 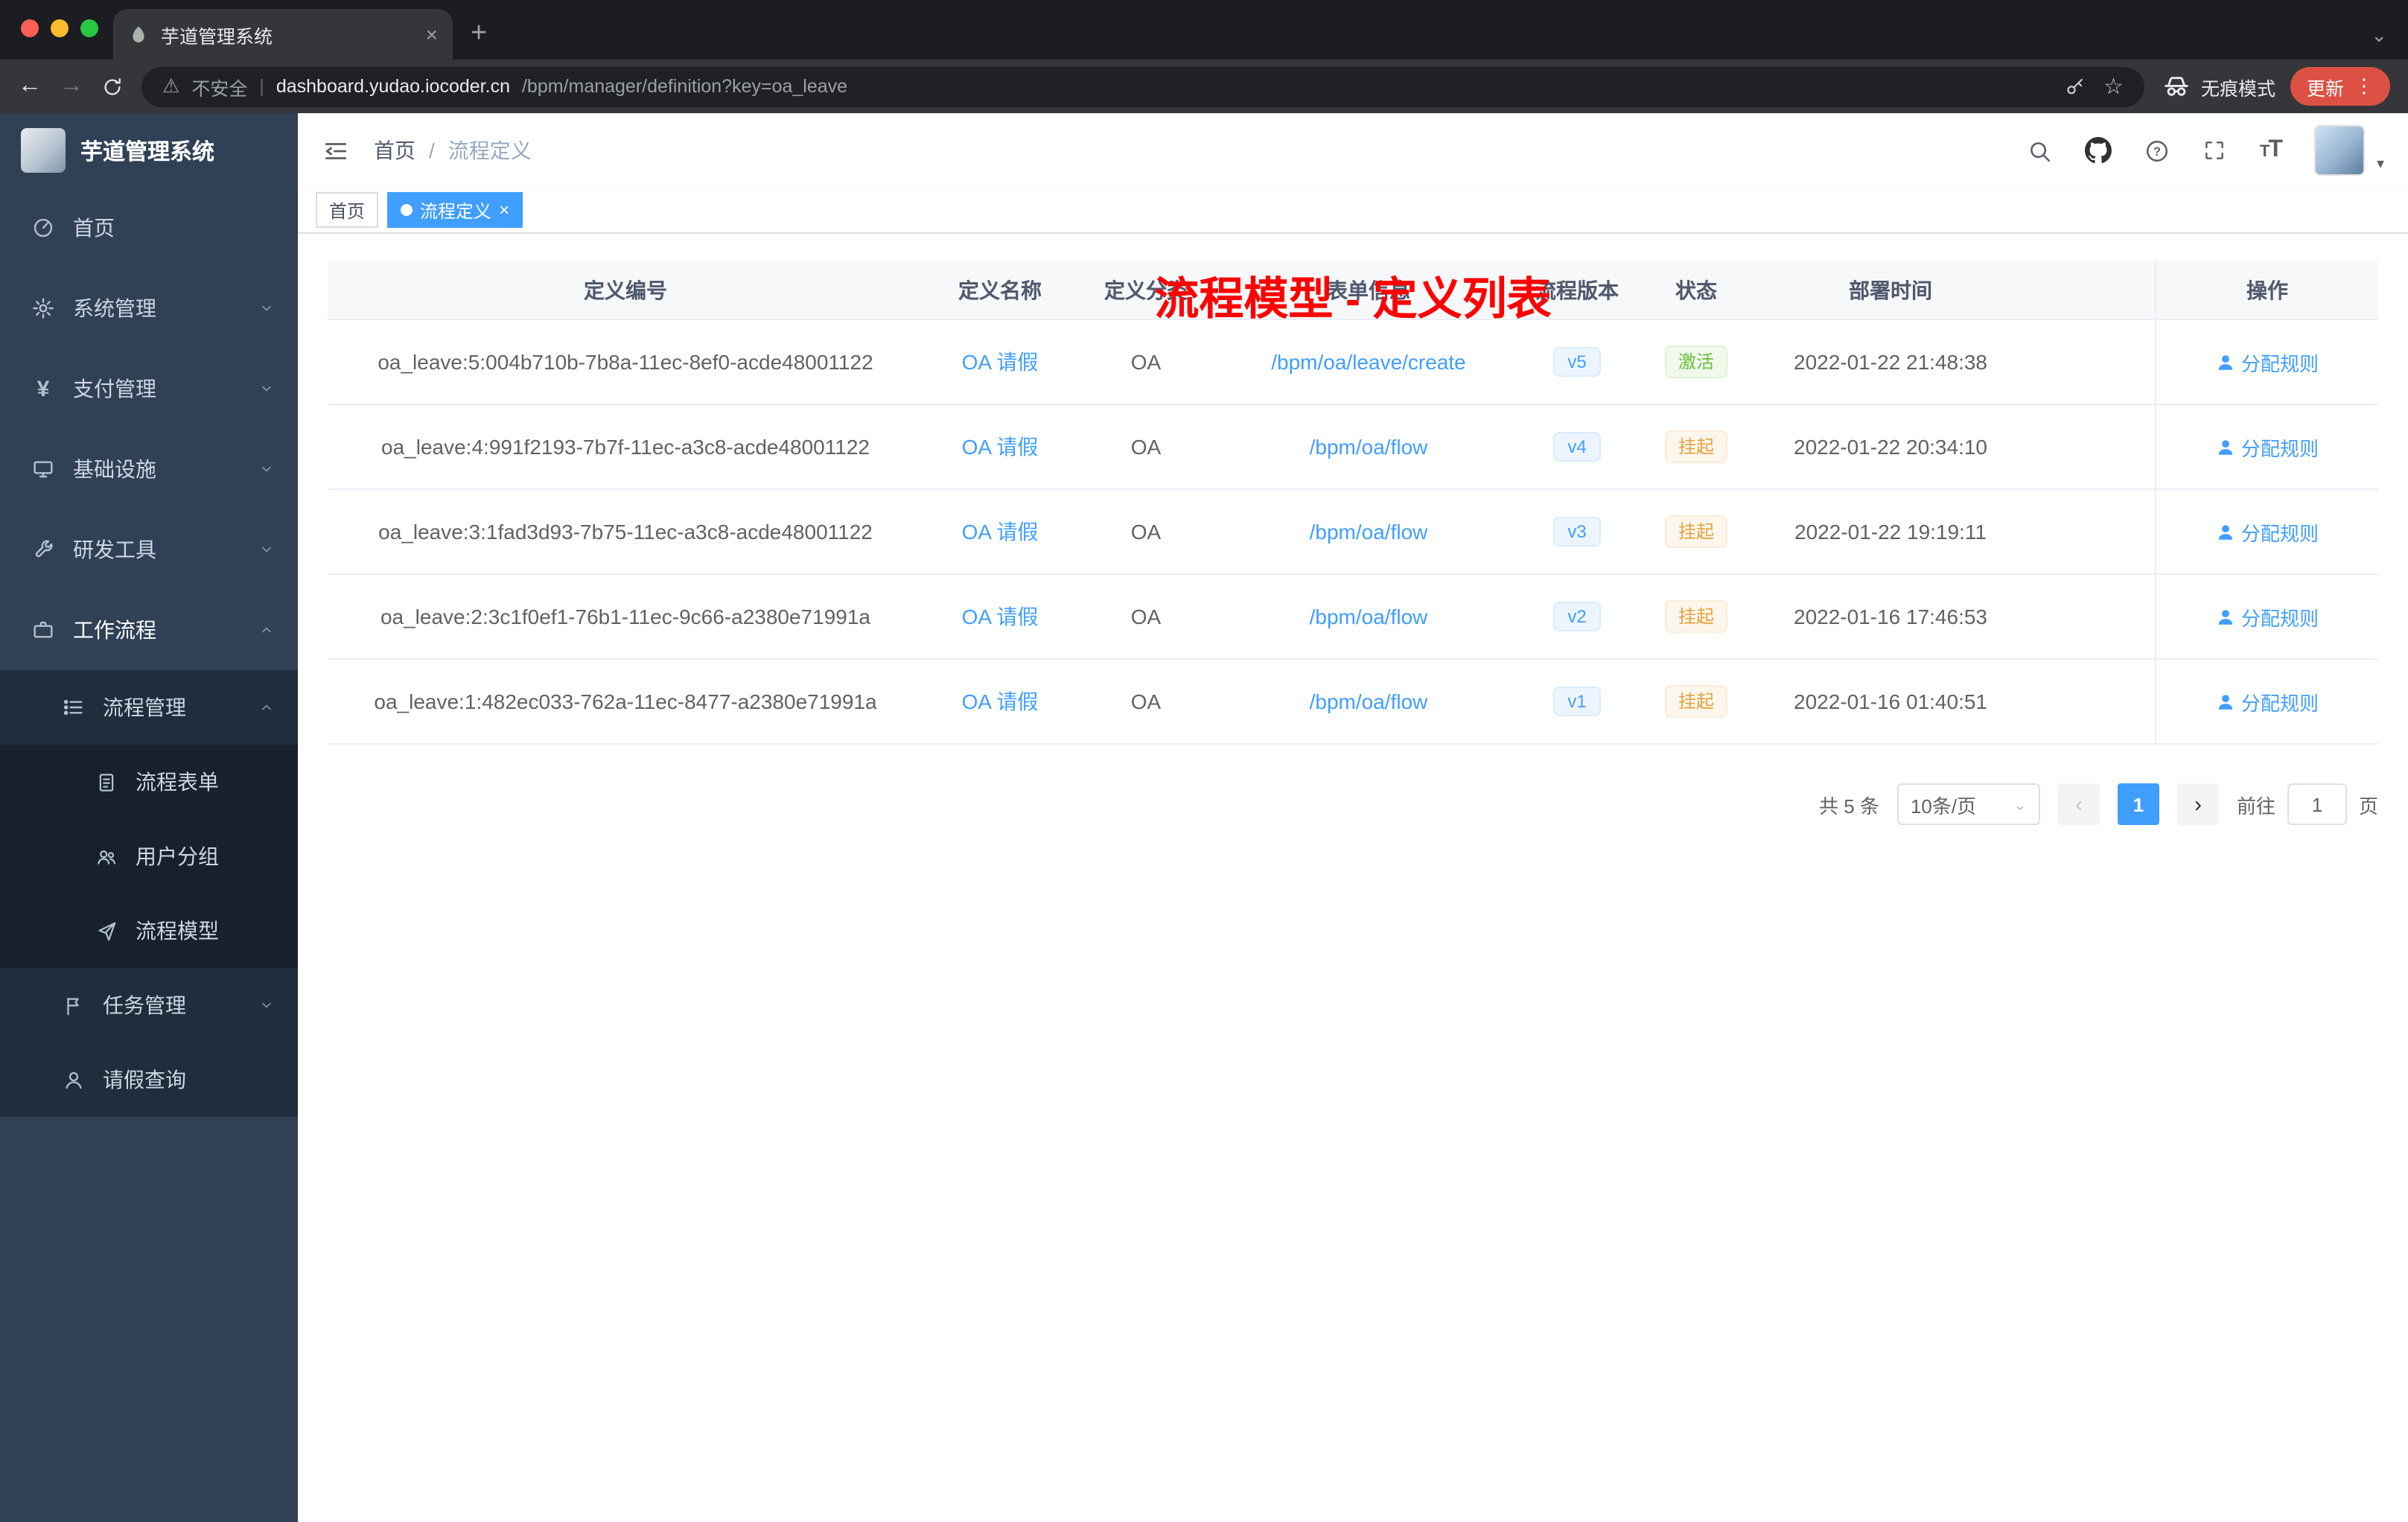 I want to click on forward-button: →, so click(x=71, y=86).